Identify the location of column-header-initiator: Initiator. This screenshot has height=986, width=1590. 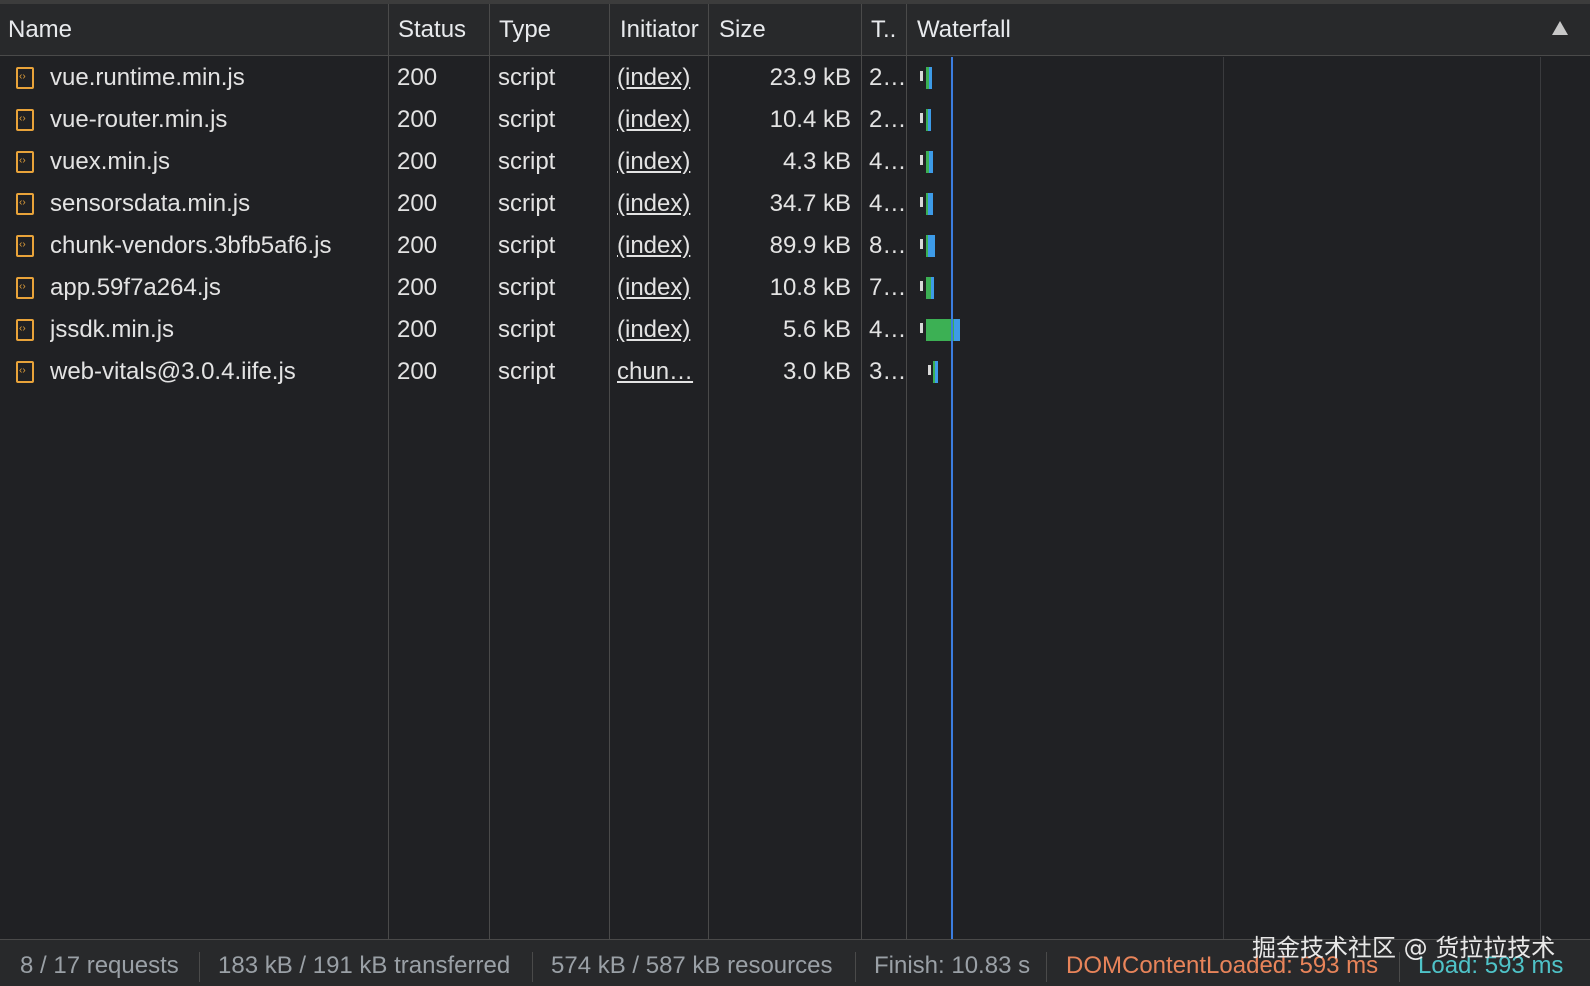
(664, 30).